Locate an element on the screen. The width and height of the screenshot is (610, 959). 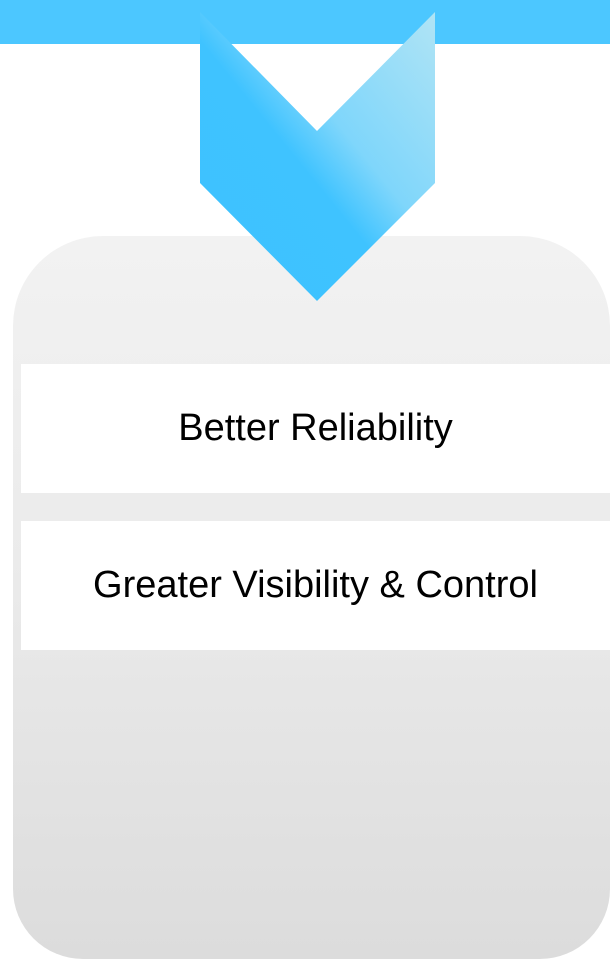
benefit-item-reliability: Better Reliability is located at coordinates (315, 428).